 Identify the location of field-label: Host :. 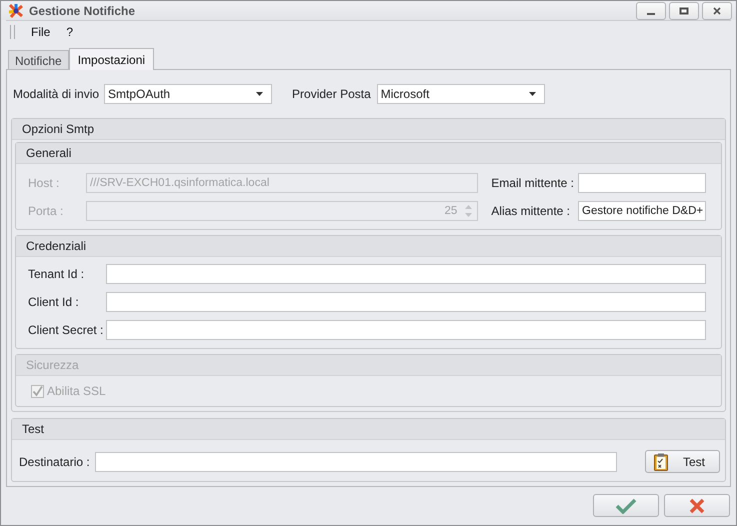
(44, 183).